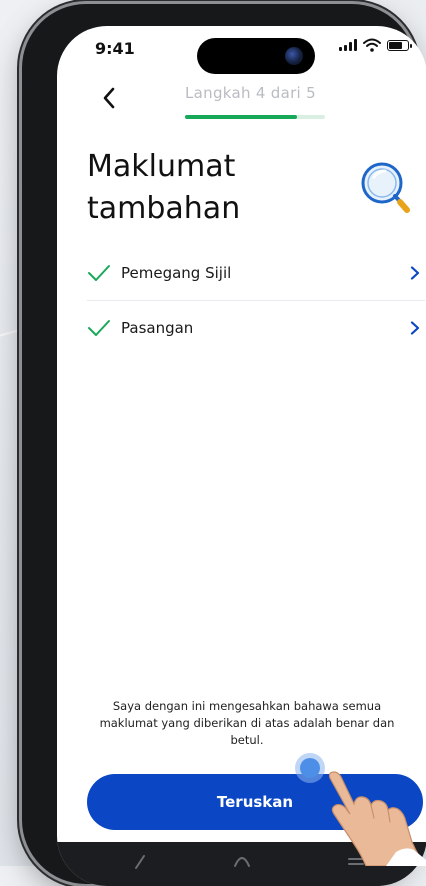 The width and height of the screenshot is (426, 886). What do you see at coordinates (176, 273) in the screenshot?
I see `list-item-label: Pemegang Sijil` at bounding box center [176, 273].